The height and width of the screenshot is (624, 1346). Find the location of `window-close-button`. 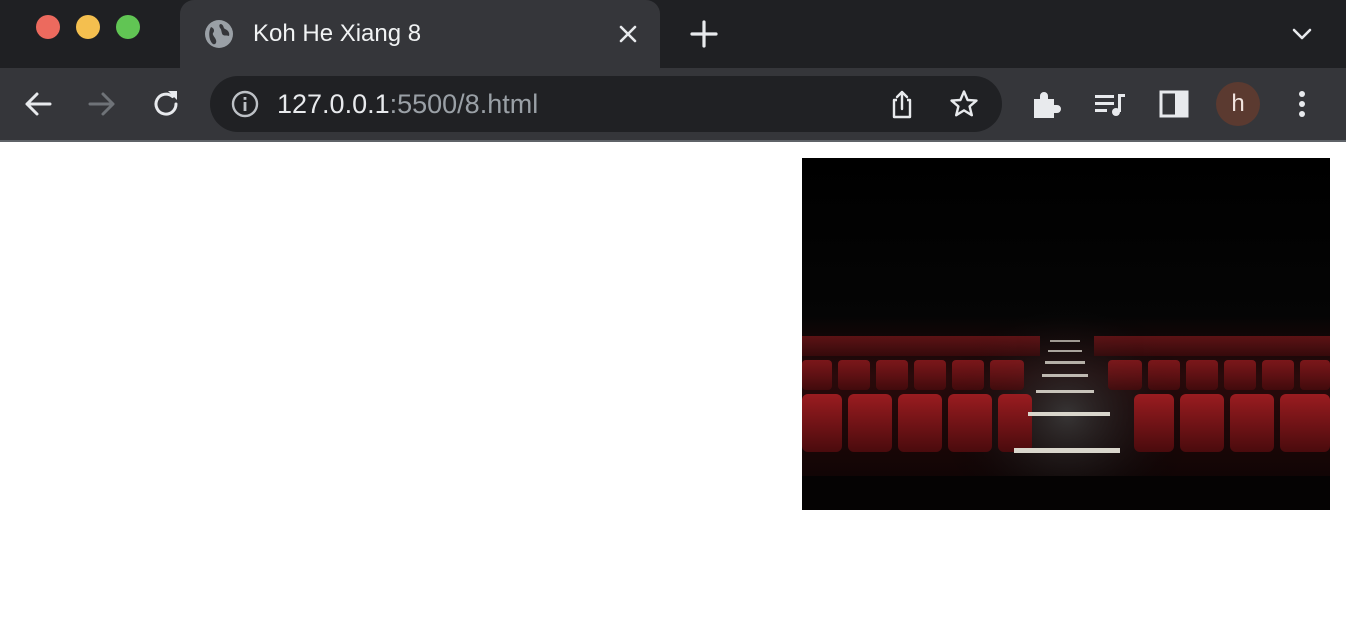

window-close-button is located at coordinates (48, 27).